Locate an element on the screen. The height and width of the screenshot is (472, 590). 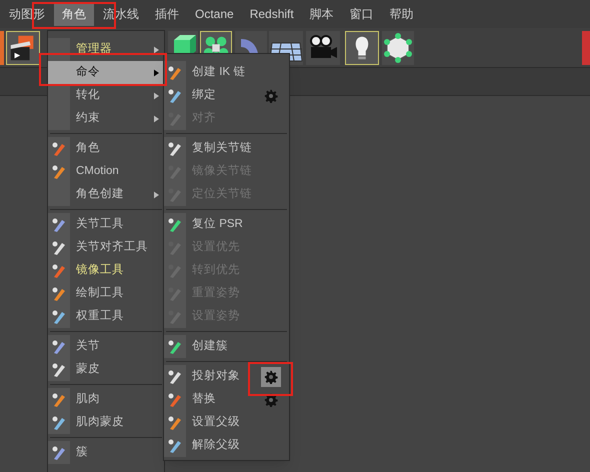
camera-icon is located at coordinates (323, 47).